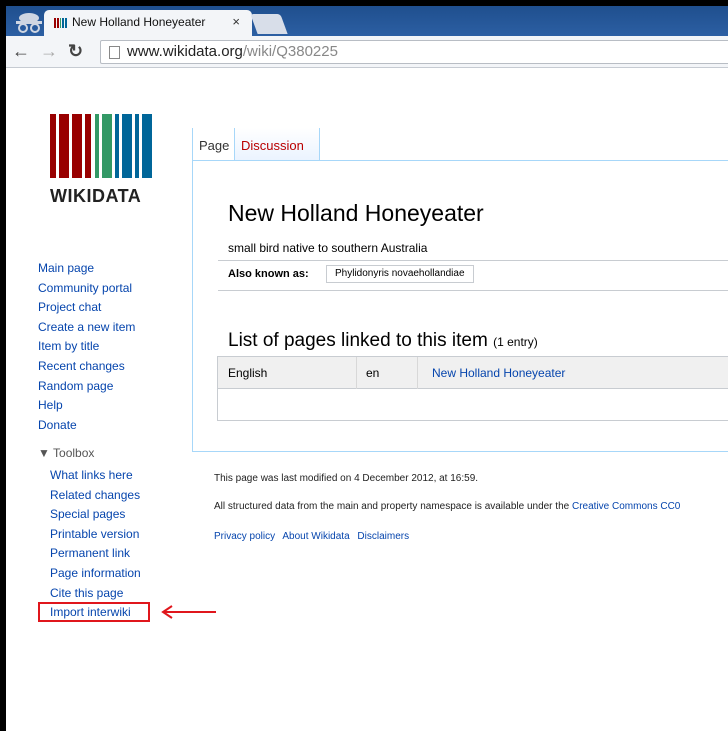 The width and height of the screenshot is (728, 731). What do you see at coordinates (515, 342) in the screenshot?
I see `linked-pages-count: (1 entry)` at bounding box center [515, 342].